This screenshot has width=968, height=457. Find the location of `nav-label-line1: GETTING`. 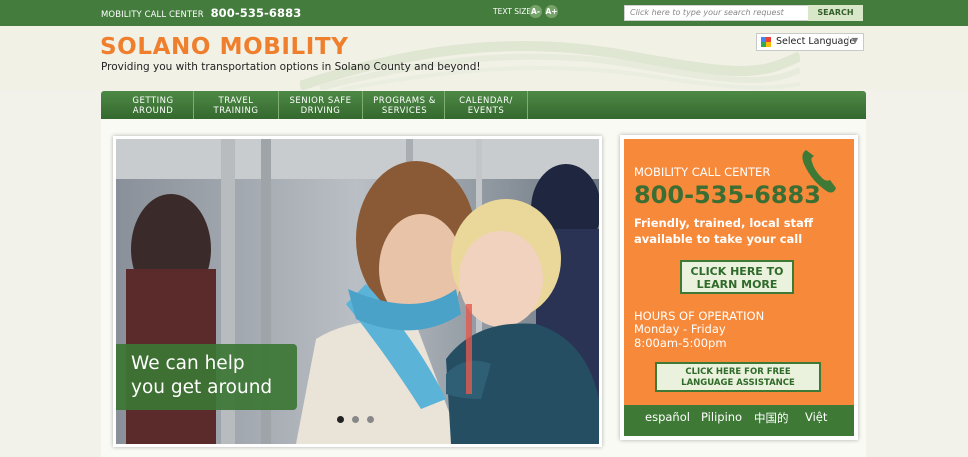

nav-label-line1: GETTING is located at coordinates (153, 101).